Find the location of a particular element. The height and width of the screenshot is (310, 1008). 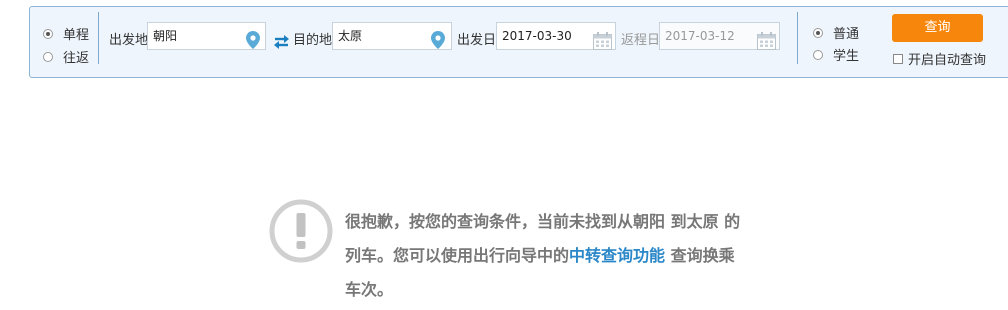

message-text: 查询换乘 is located at coordinates (700, 255).